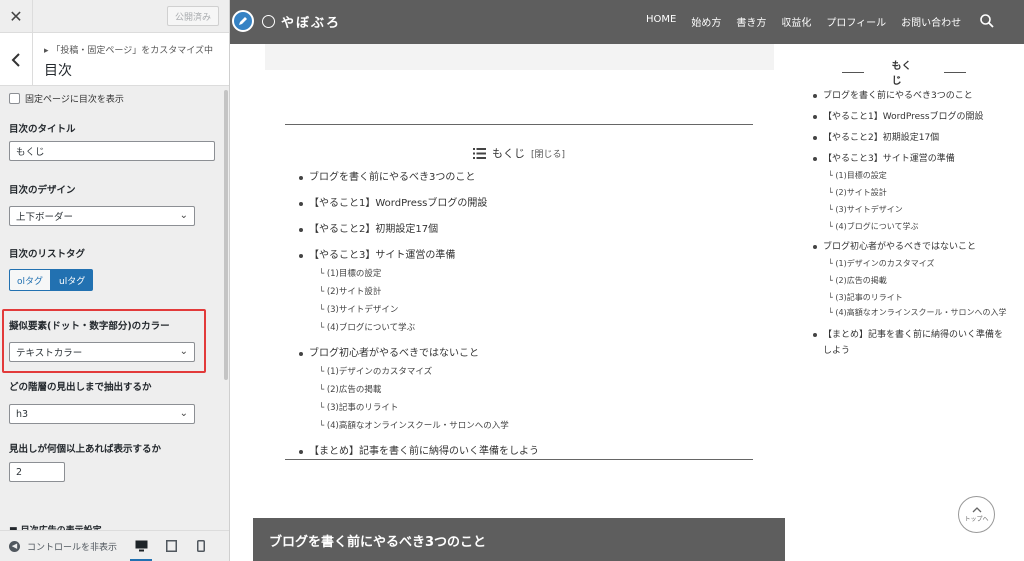  What do you see at coordinates (16, 16) in the screenshot?
I see `close-icon: ✕` at bounding box center [16, 16].